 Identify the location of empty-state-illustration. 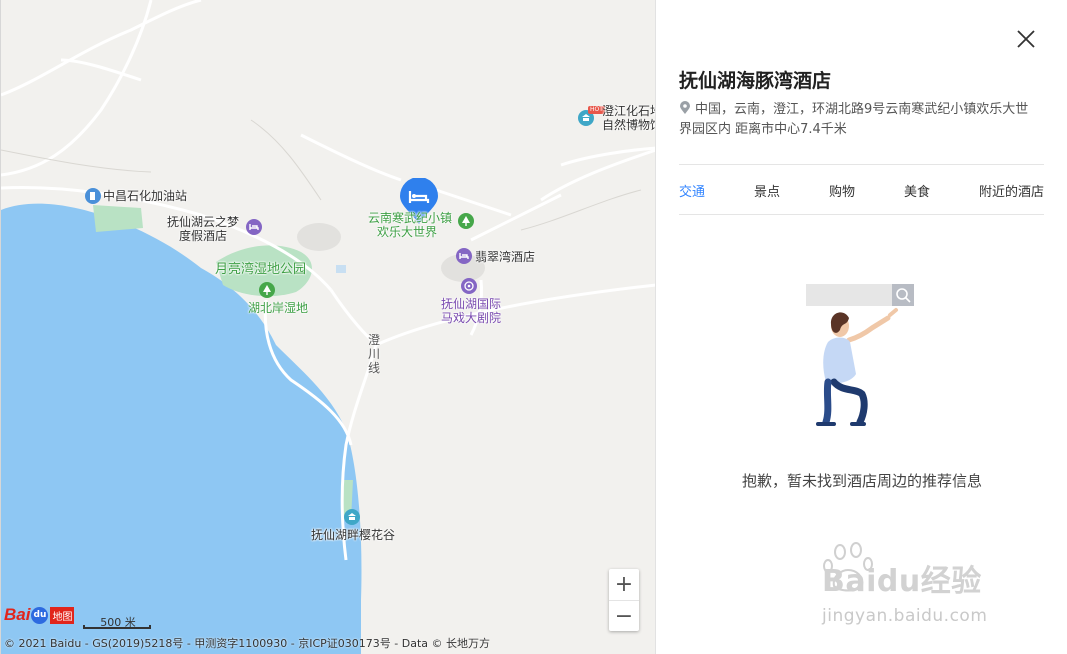
(860, 355).